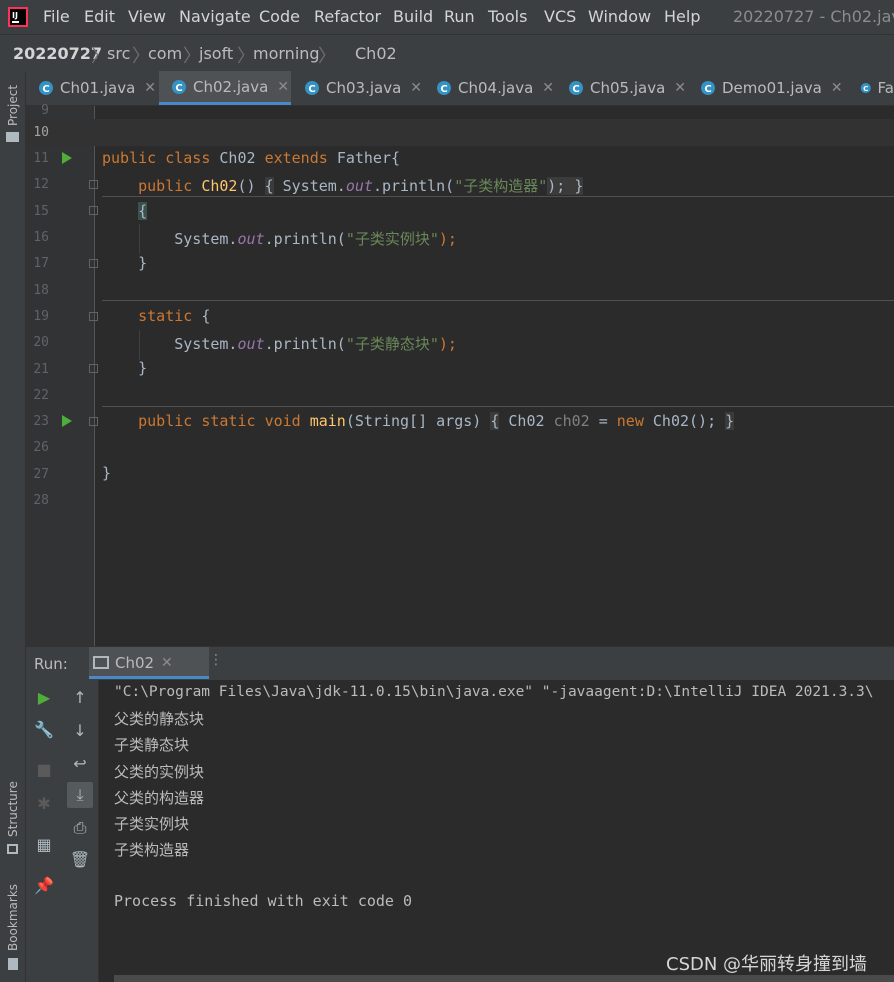  I want to click on menu-window: Window, so click(619, 16).